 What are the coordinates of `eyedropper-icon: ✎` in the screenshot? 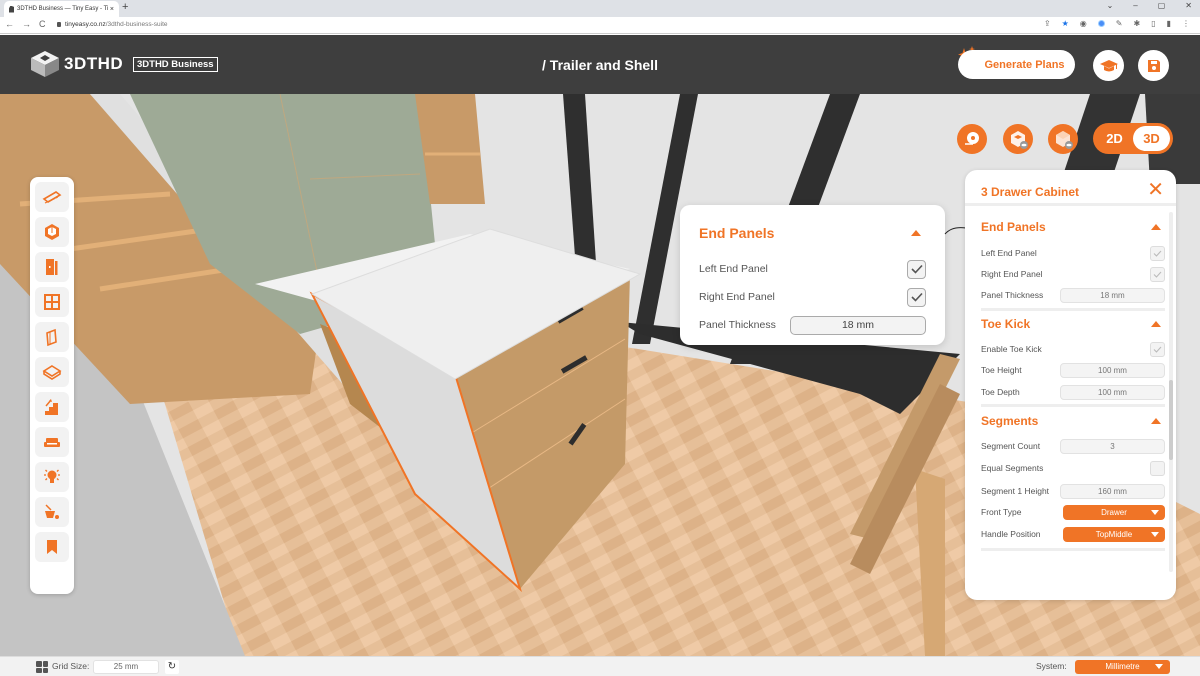 It's located at (1119, 23).